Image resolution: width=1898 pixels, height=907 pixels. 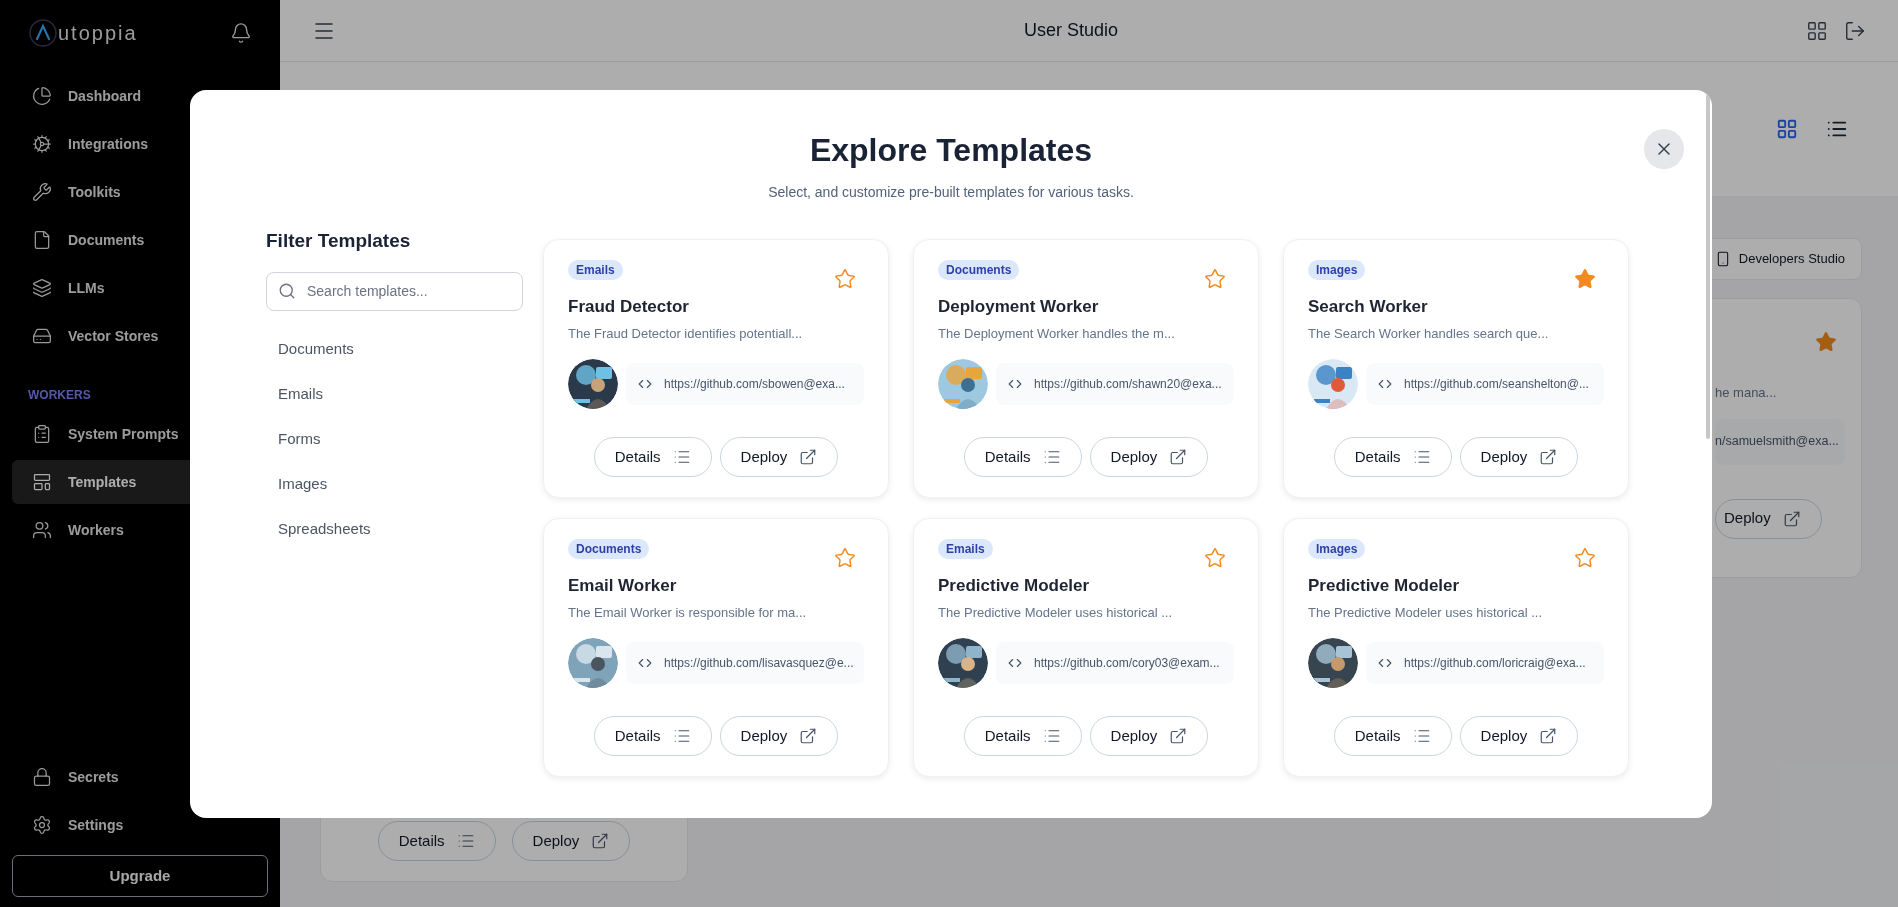 What do you see at coordinates (140, 530) in the screenshot?
I see `sidebar-item: Workers` at bounding box center [140, 530].